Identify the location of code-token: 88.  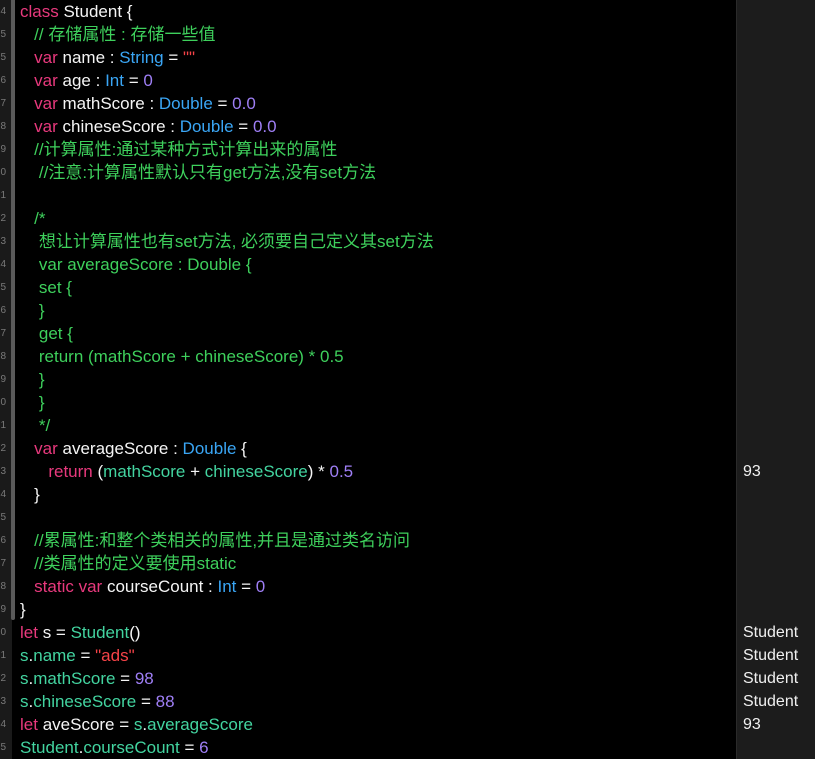
(165, 701).